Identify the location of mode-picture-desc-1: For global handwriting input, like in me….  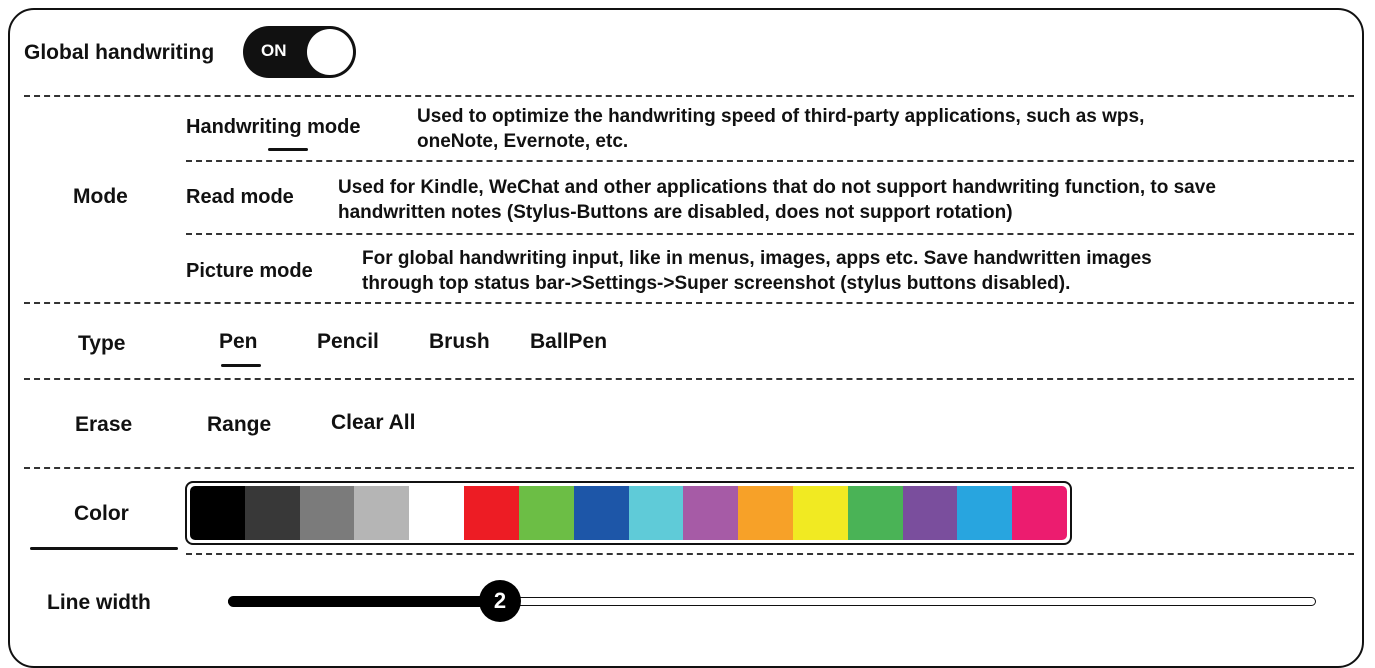
(757, 258).